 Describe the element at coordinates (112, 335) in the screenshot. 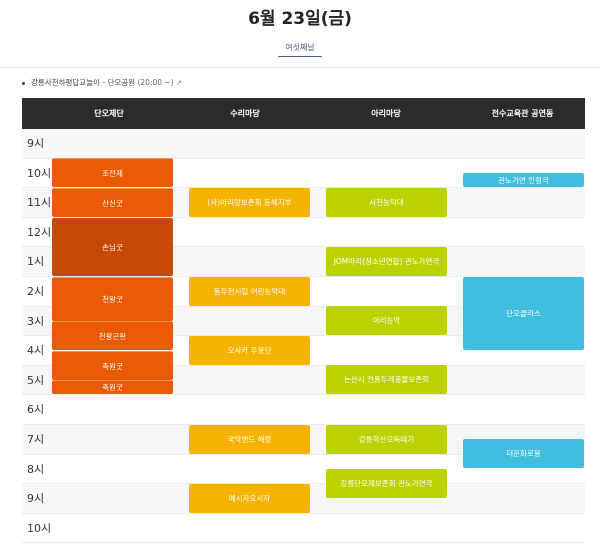

I see `event-cheonwanggonpan: 천왕곤판` at that location.